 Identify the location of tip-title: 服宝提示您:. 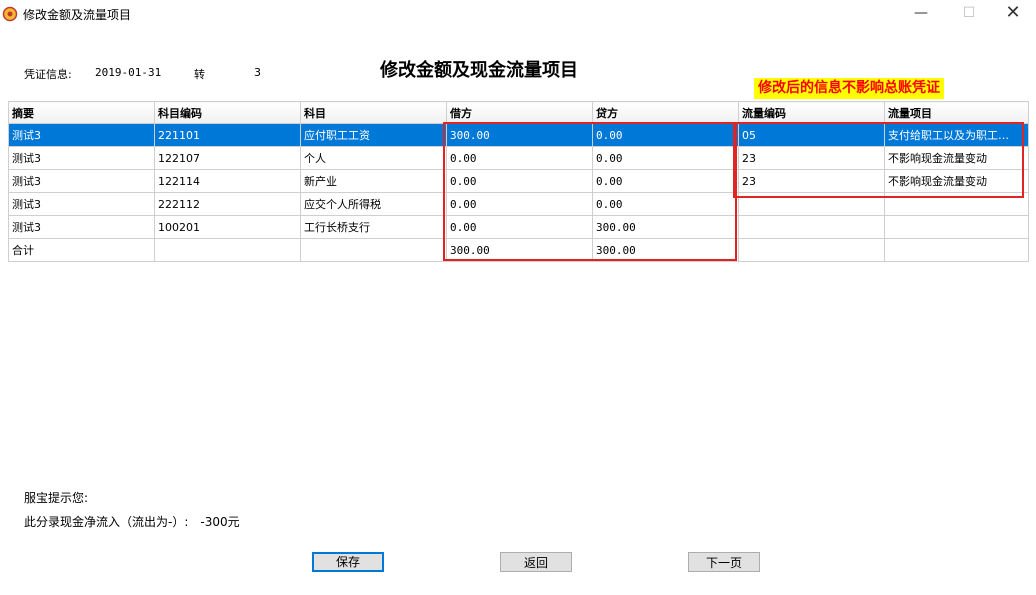
(56, 498).